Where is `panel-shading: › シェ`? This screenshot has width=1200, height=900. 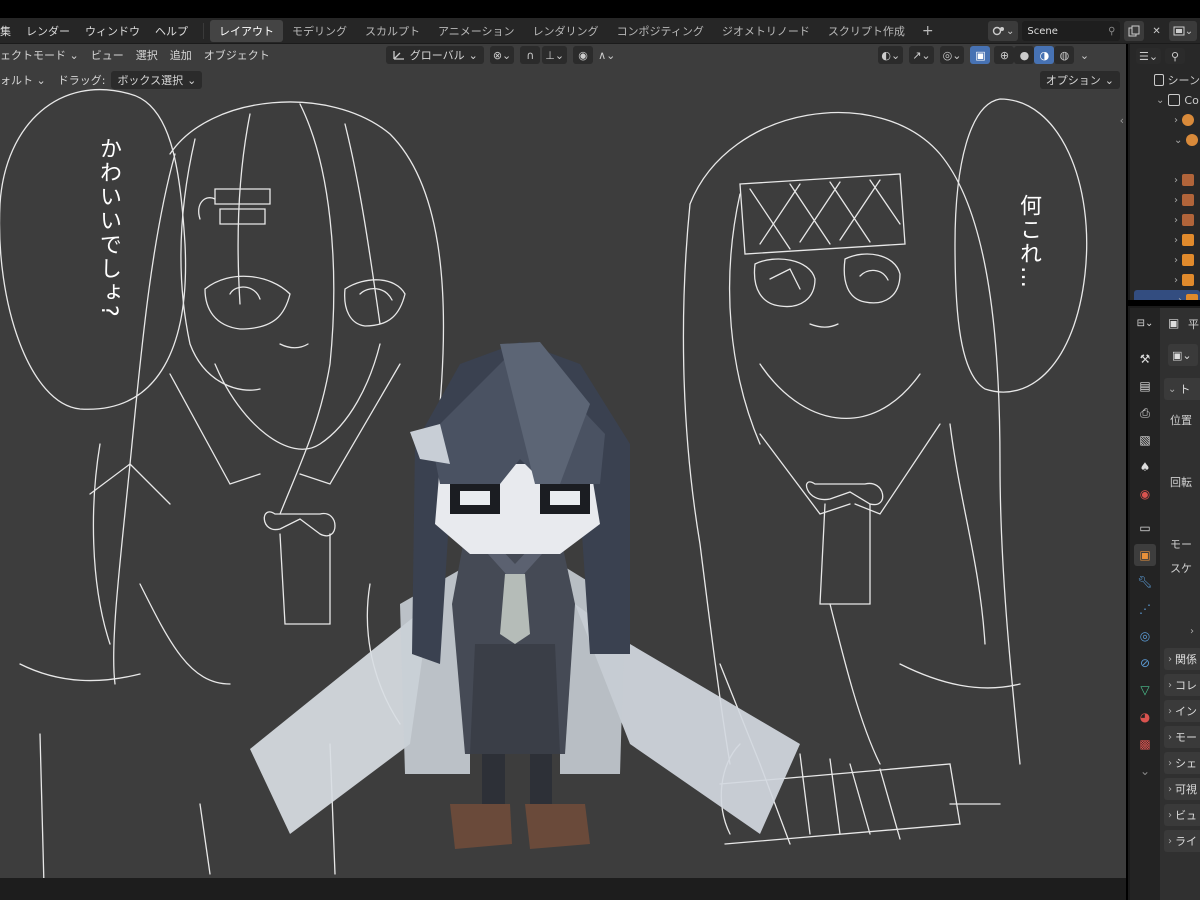 panel-shading: › シェ is located at coordinates (1182, 763).